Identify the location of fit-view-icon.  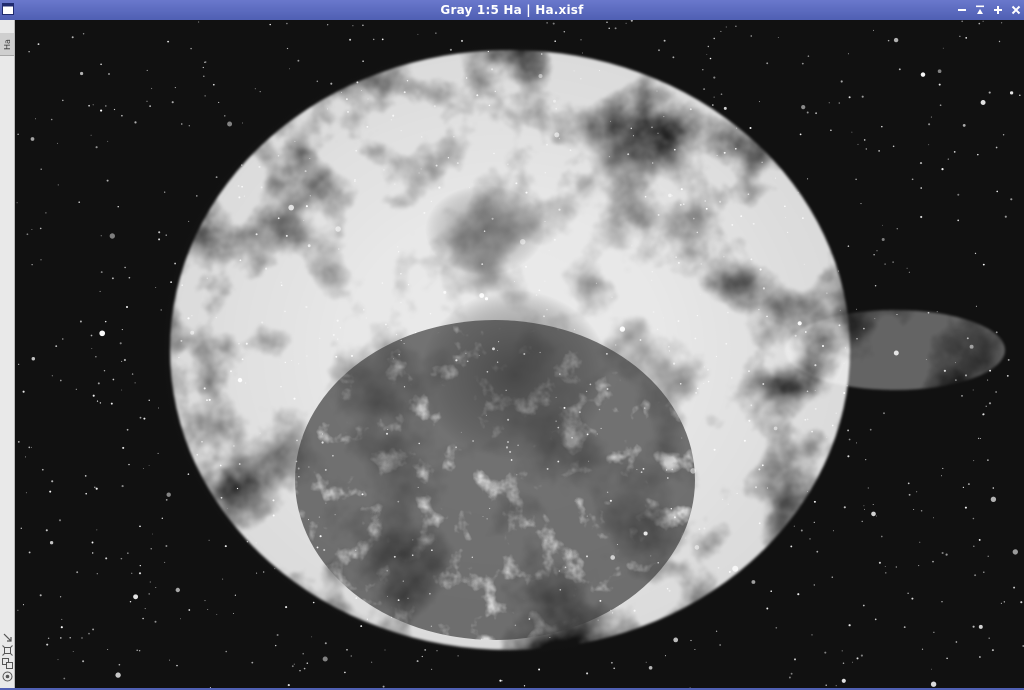
(7, 648).